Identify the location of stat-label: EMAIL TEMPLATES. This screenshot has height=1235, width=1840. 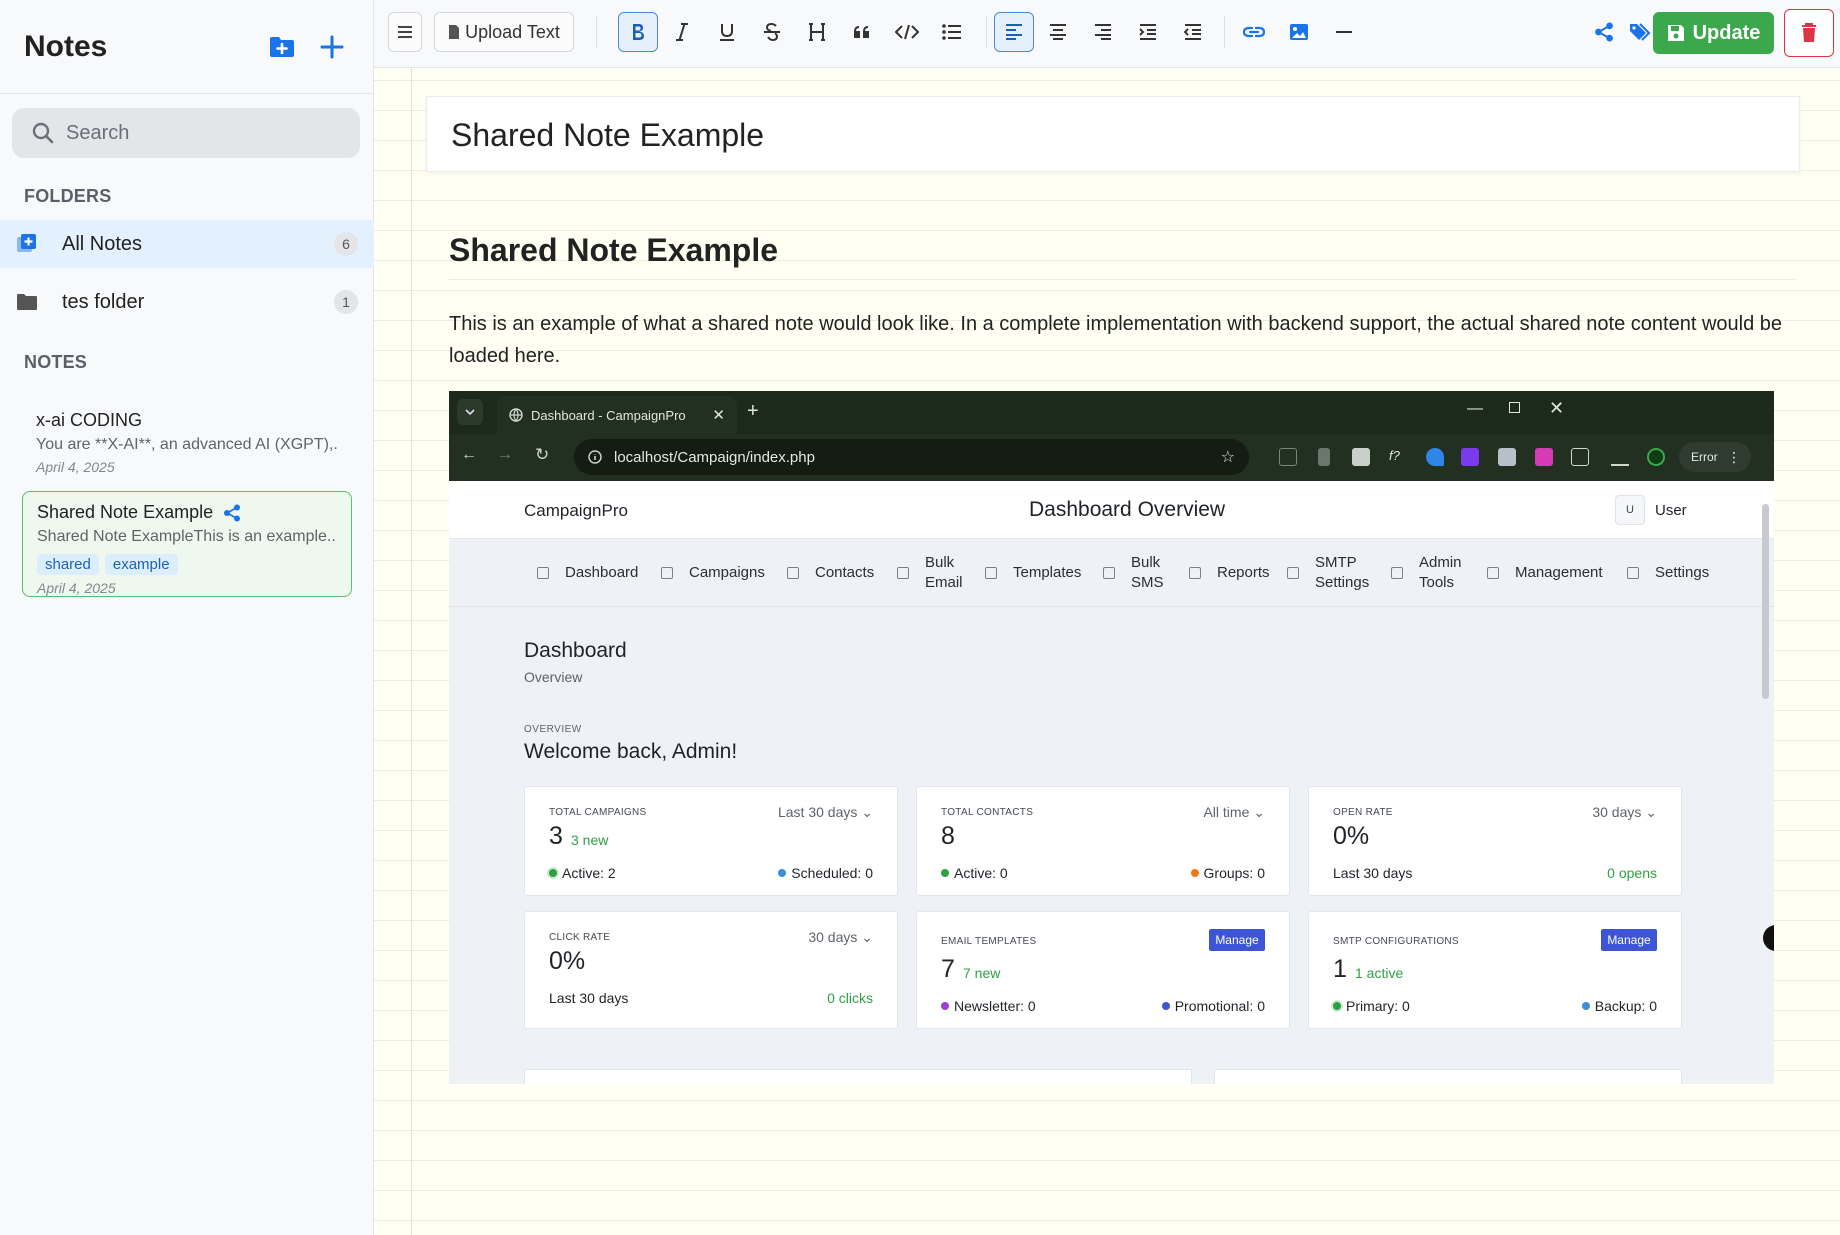
(989, 941).